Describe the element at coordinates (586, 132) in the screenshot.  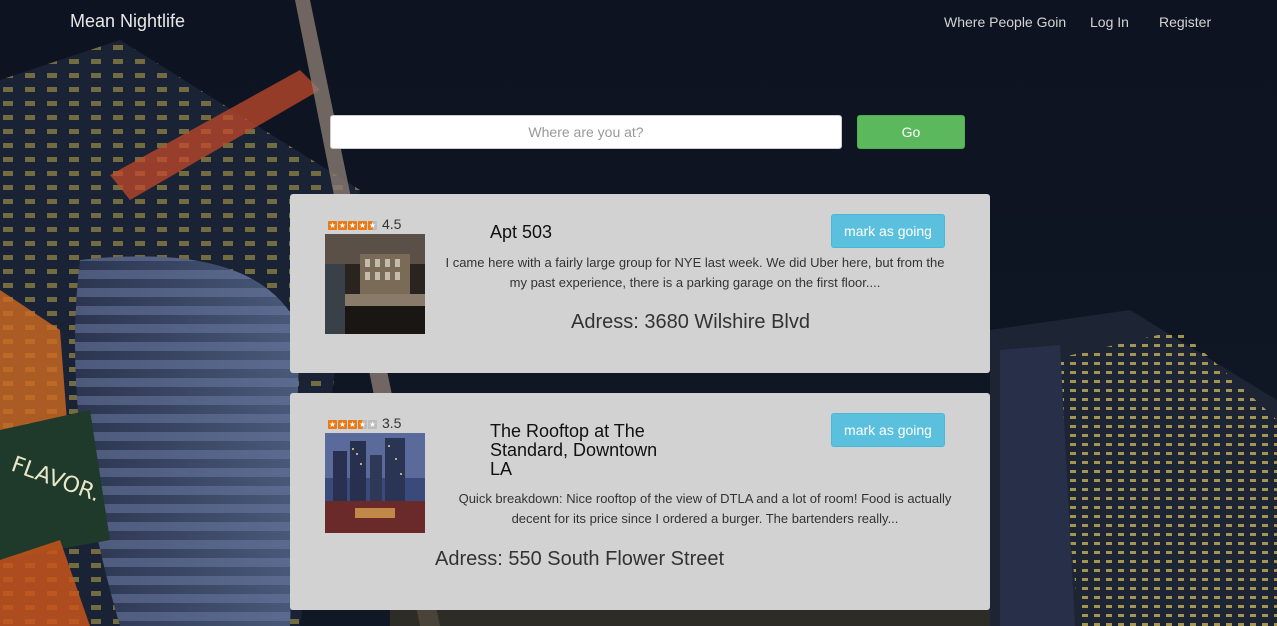
I see `location-search-input` at that location.